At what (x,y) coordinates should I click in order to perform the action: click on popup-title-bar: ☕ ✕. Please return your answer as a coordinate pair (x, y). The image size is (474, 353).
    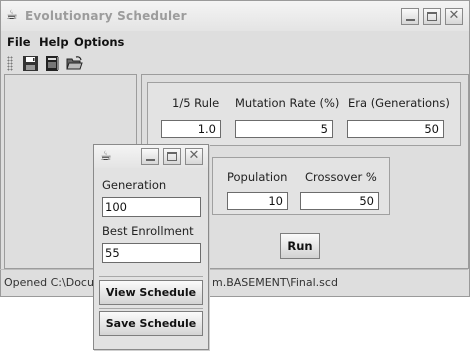
    Looking at the image, I should click on (151, 156).